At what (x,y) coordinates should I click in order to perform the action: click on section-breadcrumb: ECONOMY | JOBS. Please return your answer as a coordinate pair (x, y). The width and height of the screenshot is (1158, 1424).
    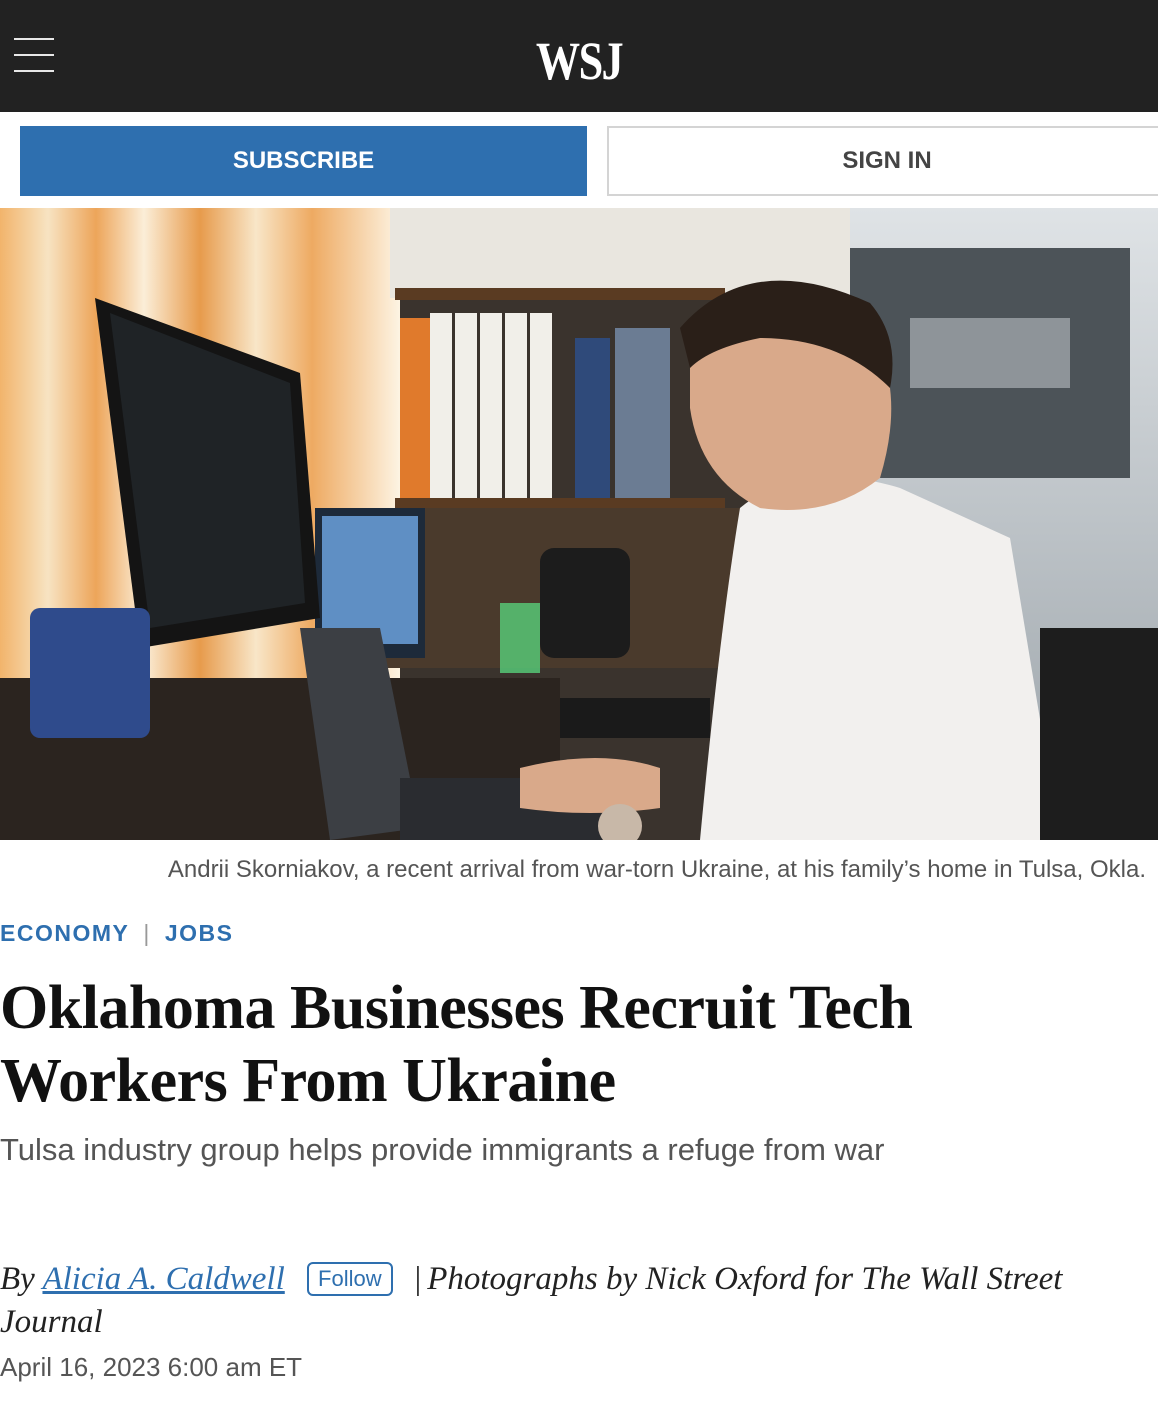
    Looking at the image, I should click on (116, 933).